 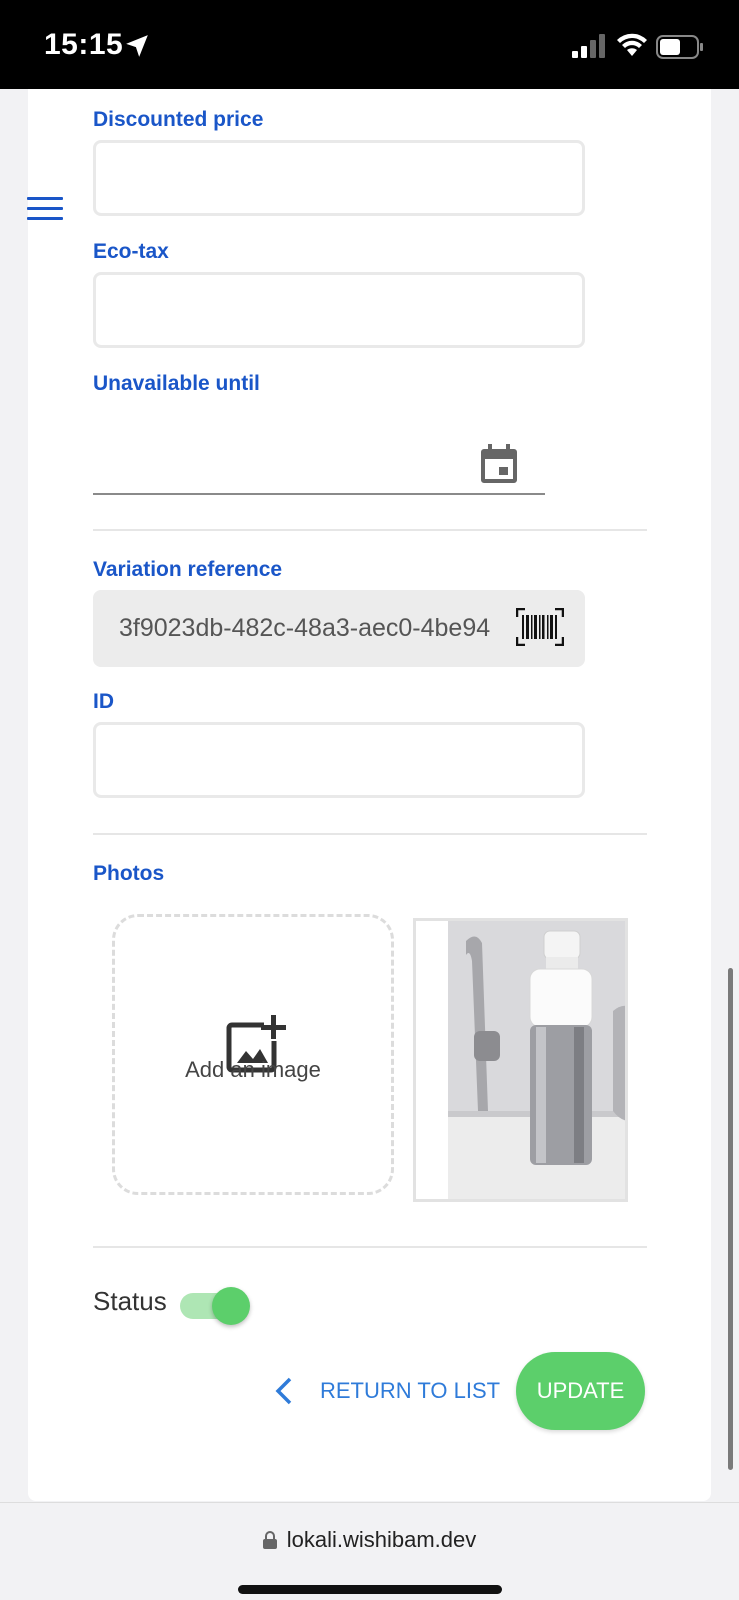 What do you see at coordinates (131, 251) in the screenshot?
I see `eco-tax-label: Eco-tax` at bounding box center [131, 251].